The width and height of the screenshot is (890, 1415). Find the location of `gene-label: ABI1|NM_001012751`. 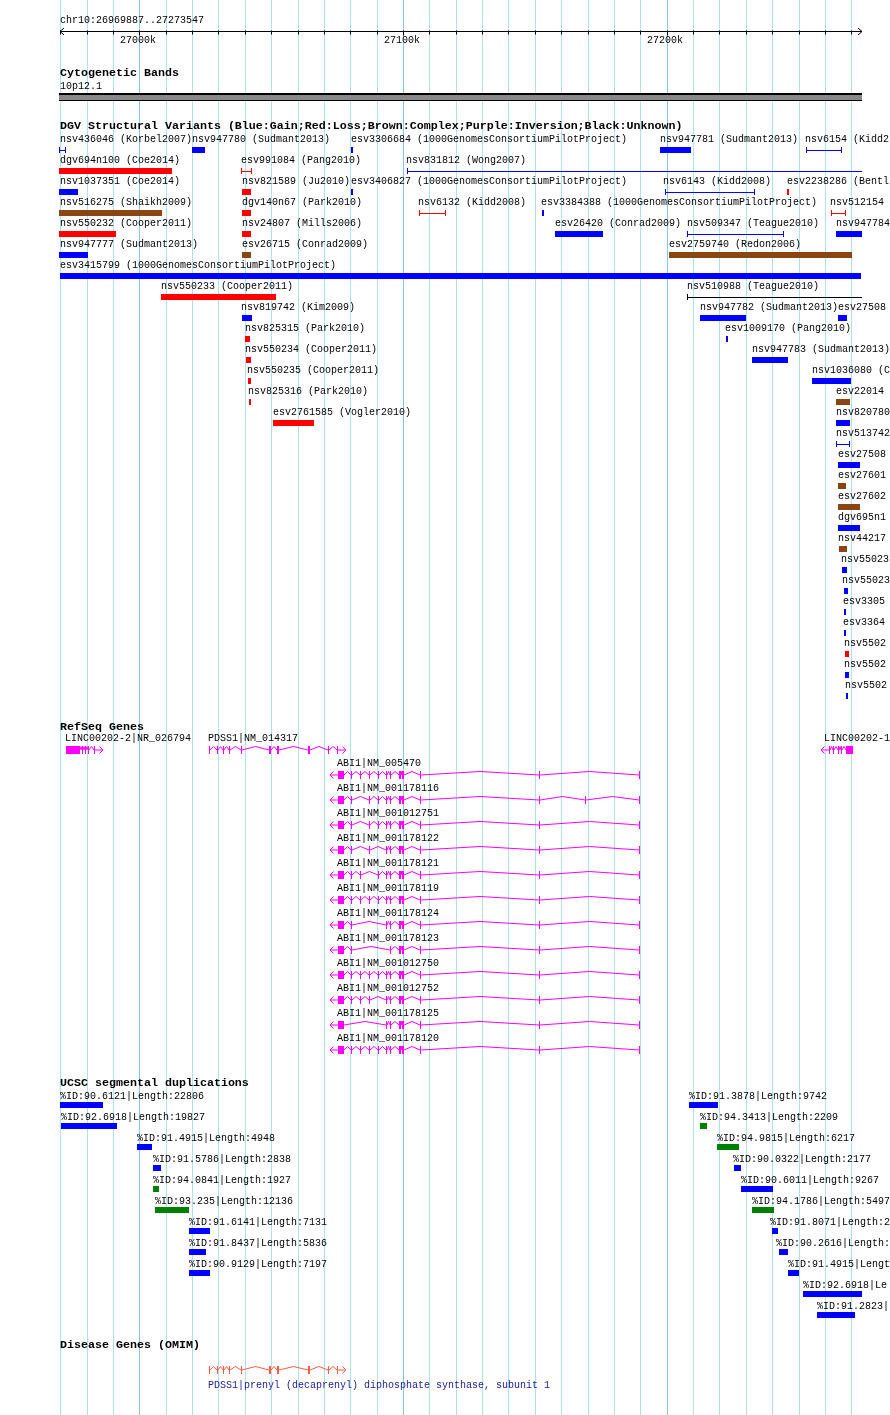

gene-label: ABI1|NM_001012751 is located at coordinates (388, 813).